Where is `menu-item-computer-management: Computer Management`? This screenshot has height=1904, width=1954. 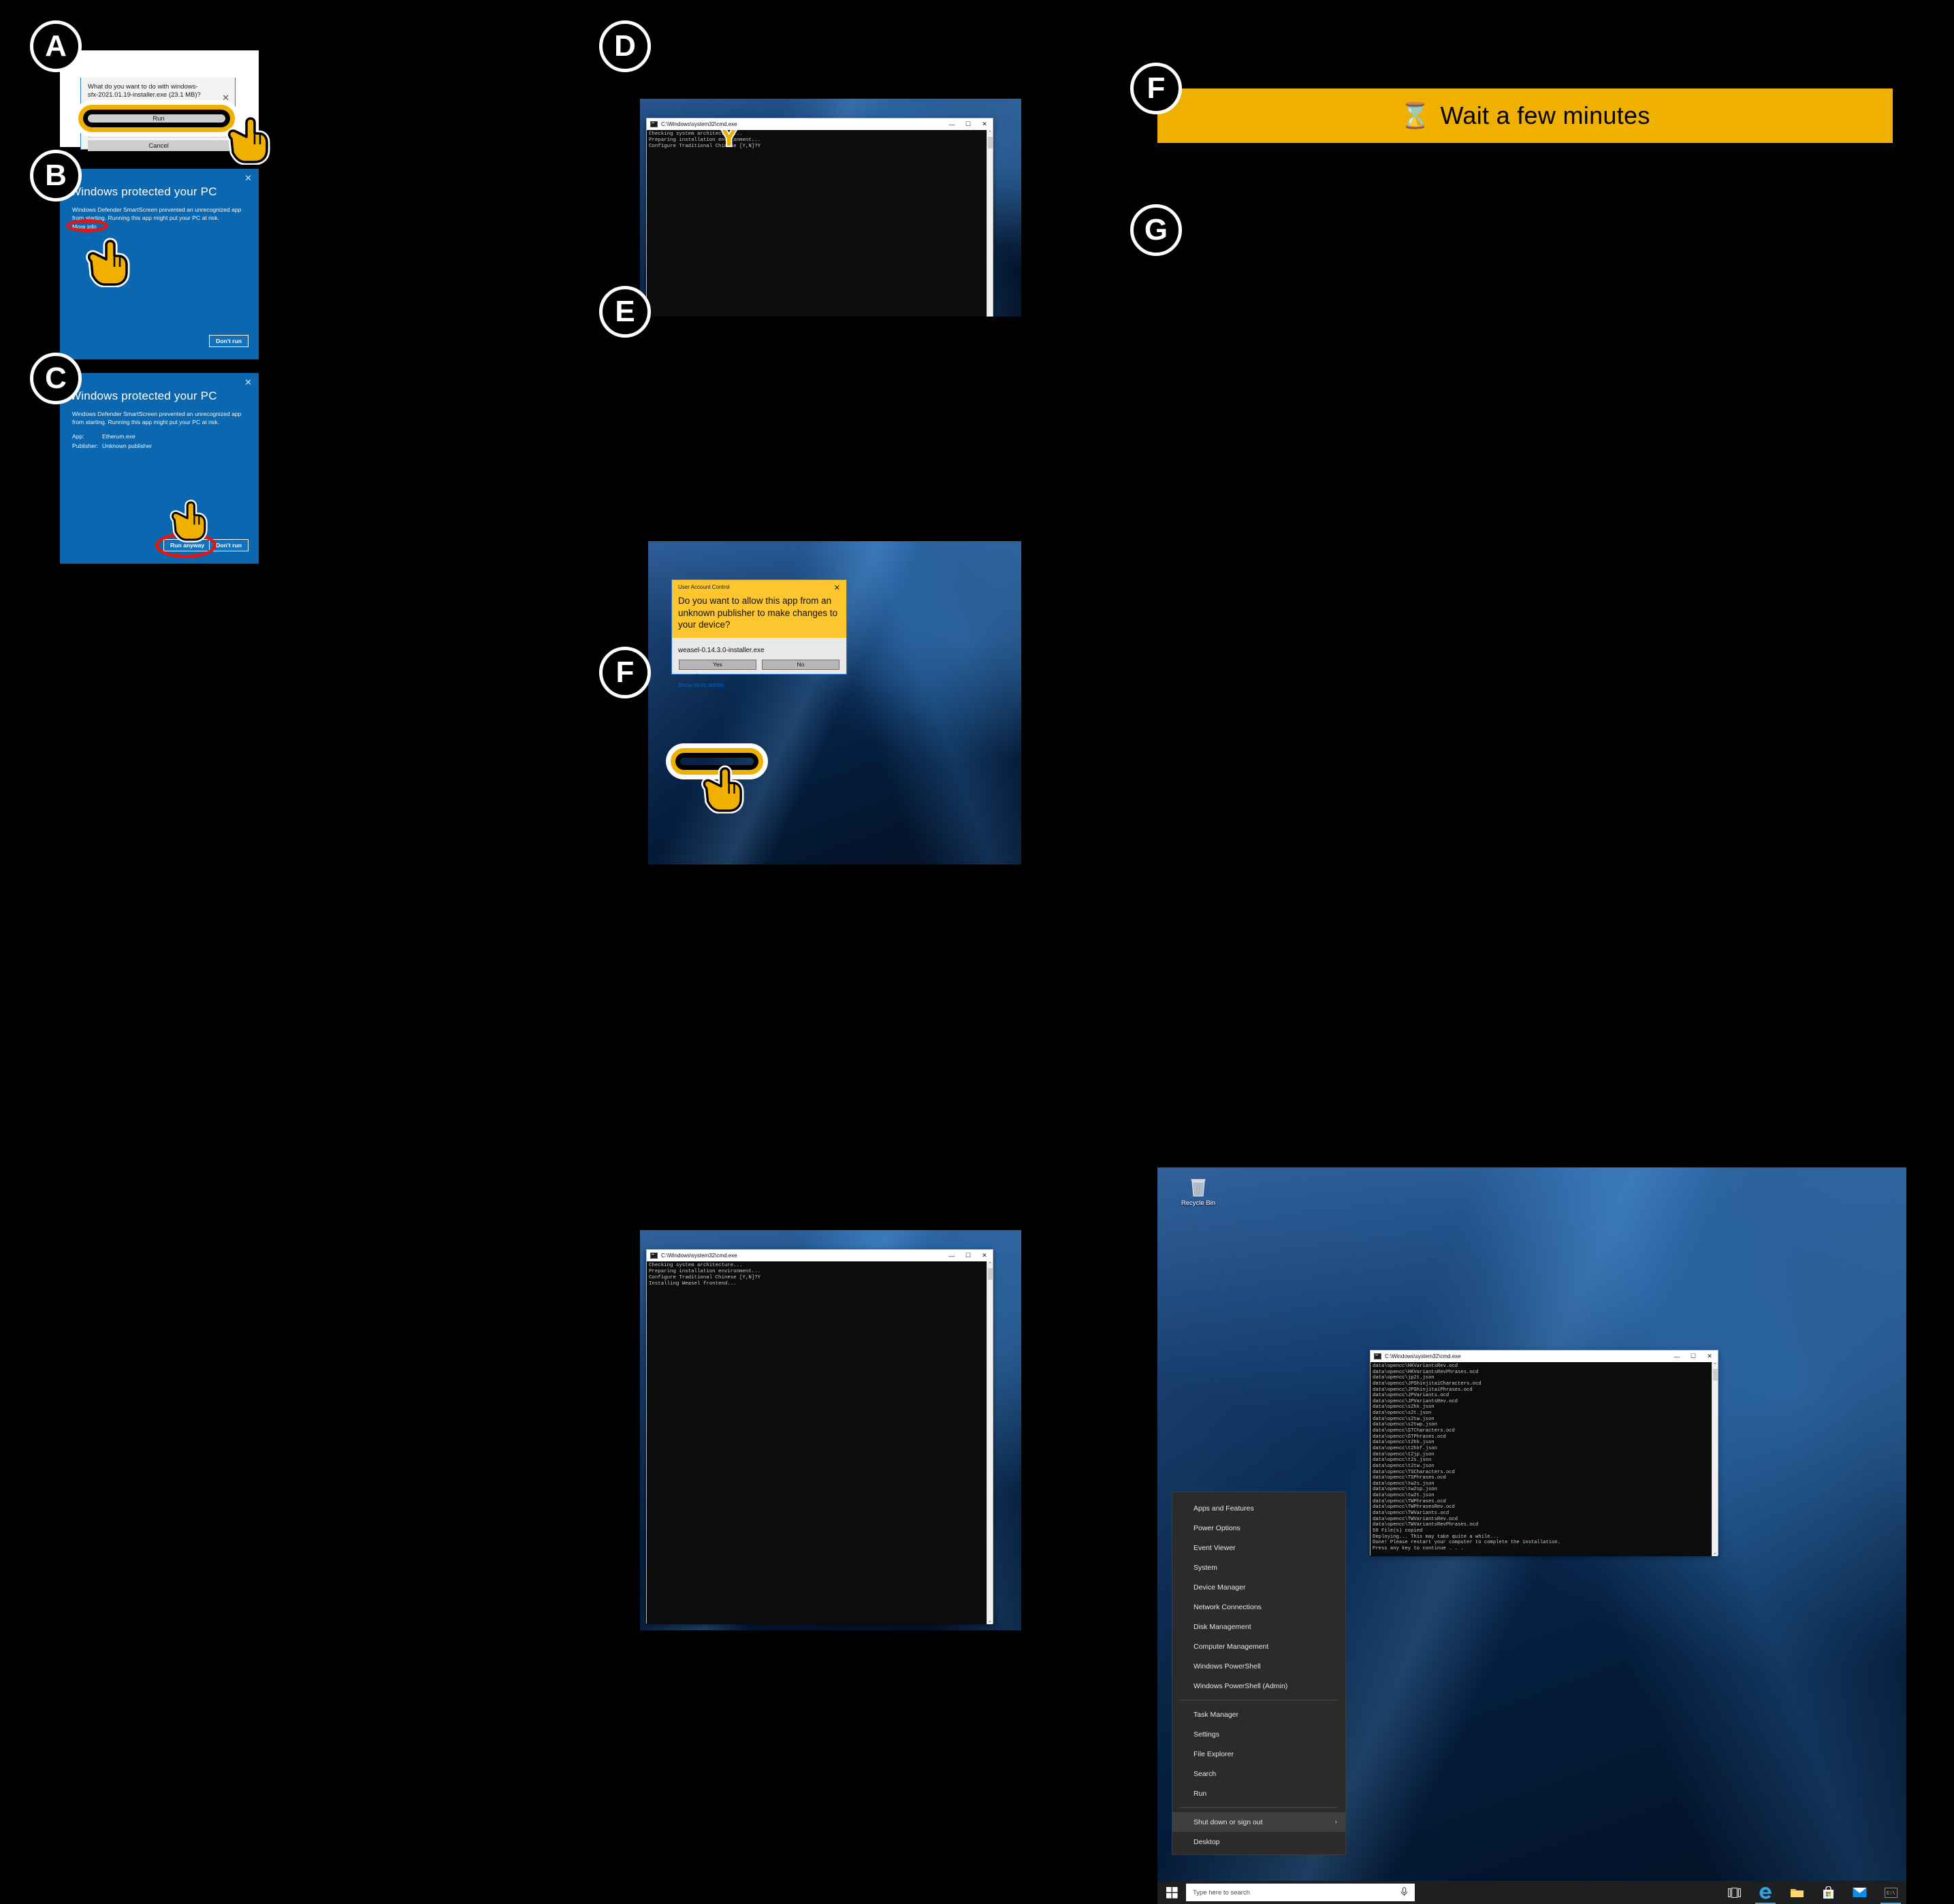 menu-item-computer-management: Computer Management is located at coordinates (1258, 1646).